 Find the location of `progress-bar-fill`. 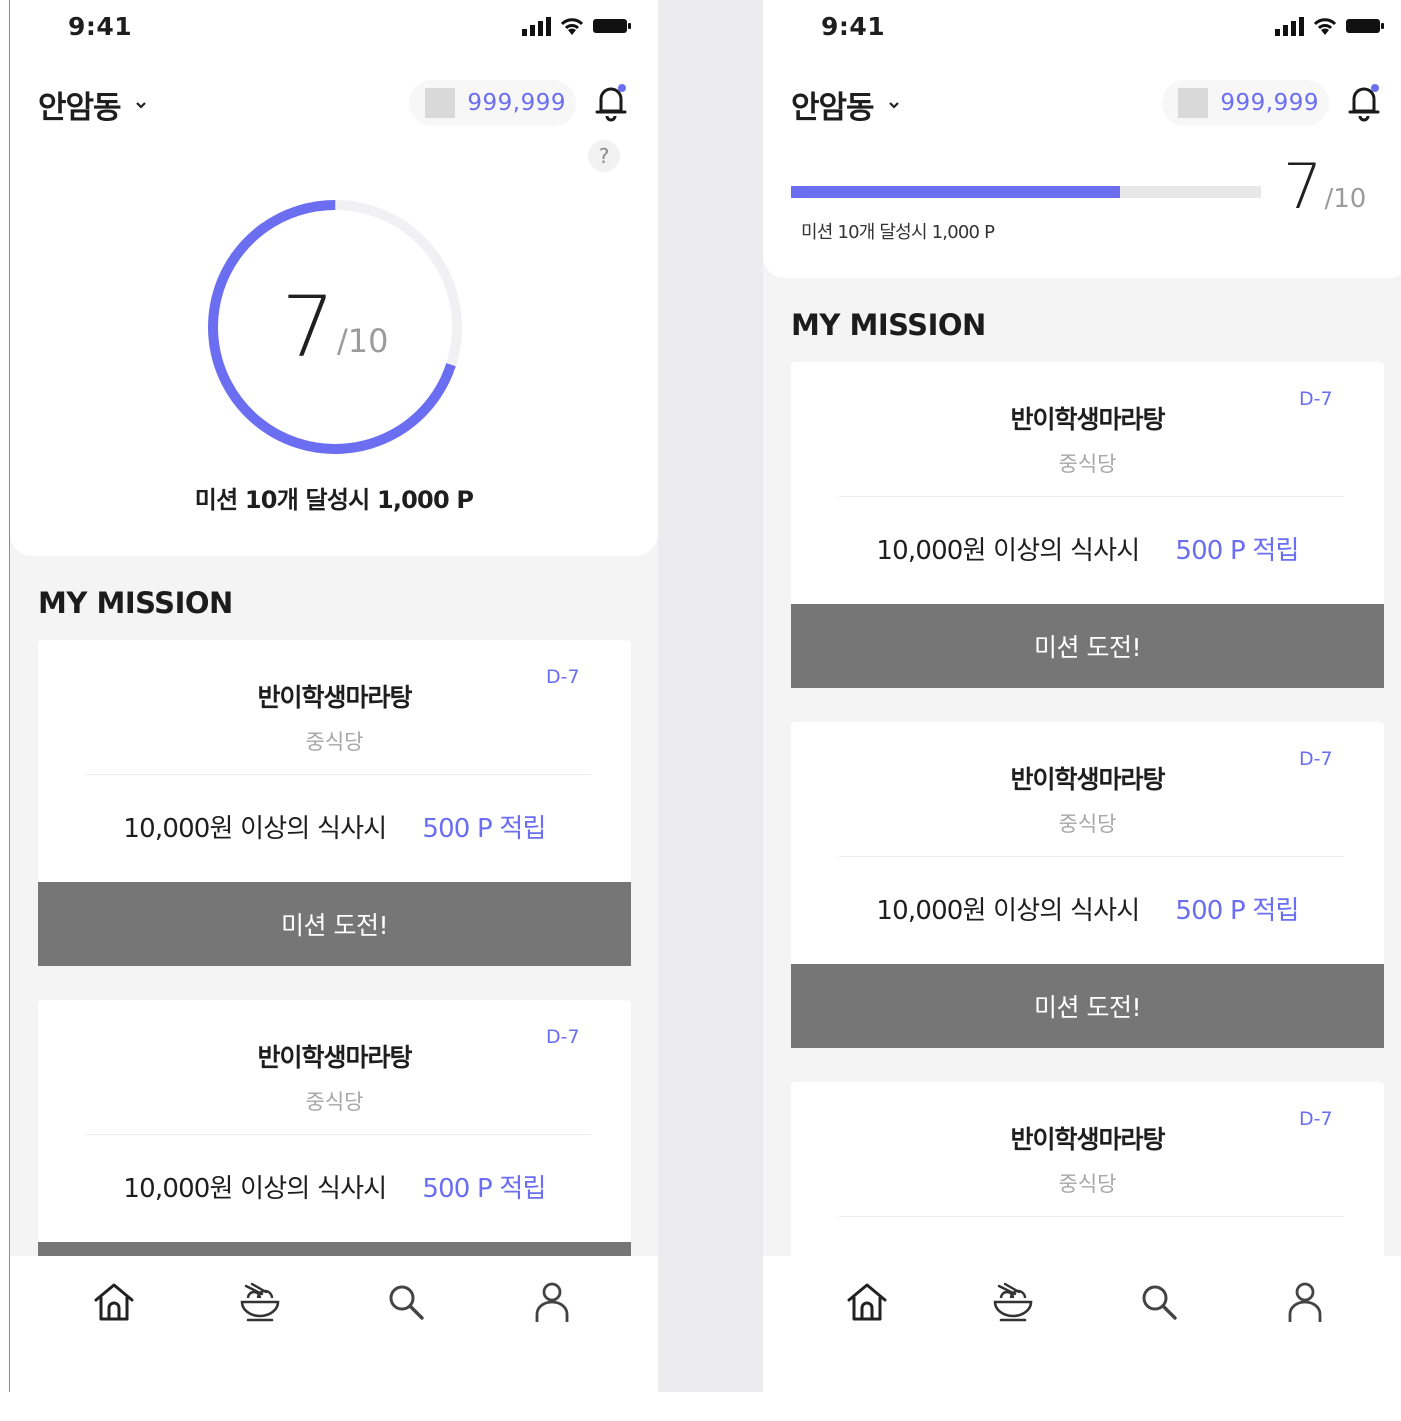

progress-bar-fill is located at coordinates (955, 192).